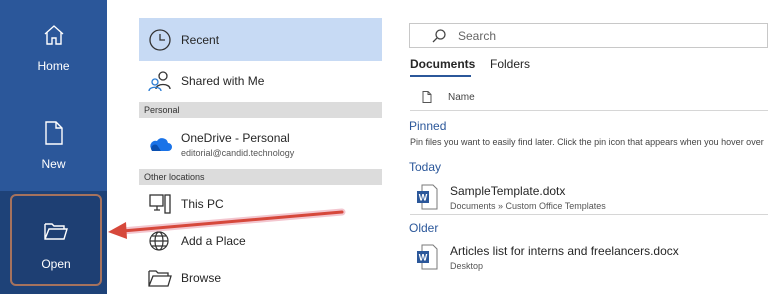  What do you see at coordinates (528, 205) in the screenshot?
I see `file-path: Documents » Custom Office Templates` at bounding box center [528, 205].